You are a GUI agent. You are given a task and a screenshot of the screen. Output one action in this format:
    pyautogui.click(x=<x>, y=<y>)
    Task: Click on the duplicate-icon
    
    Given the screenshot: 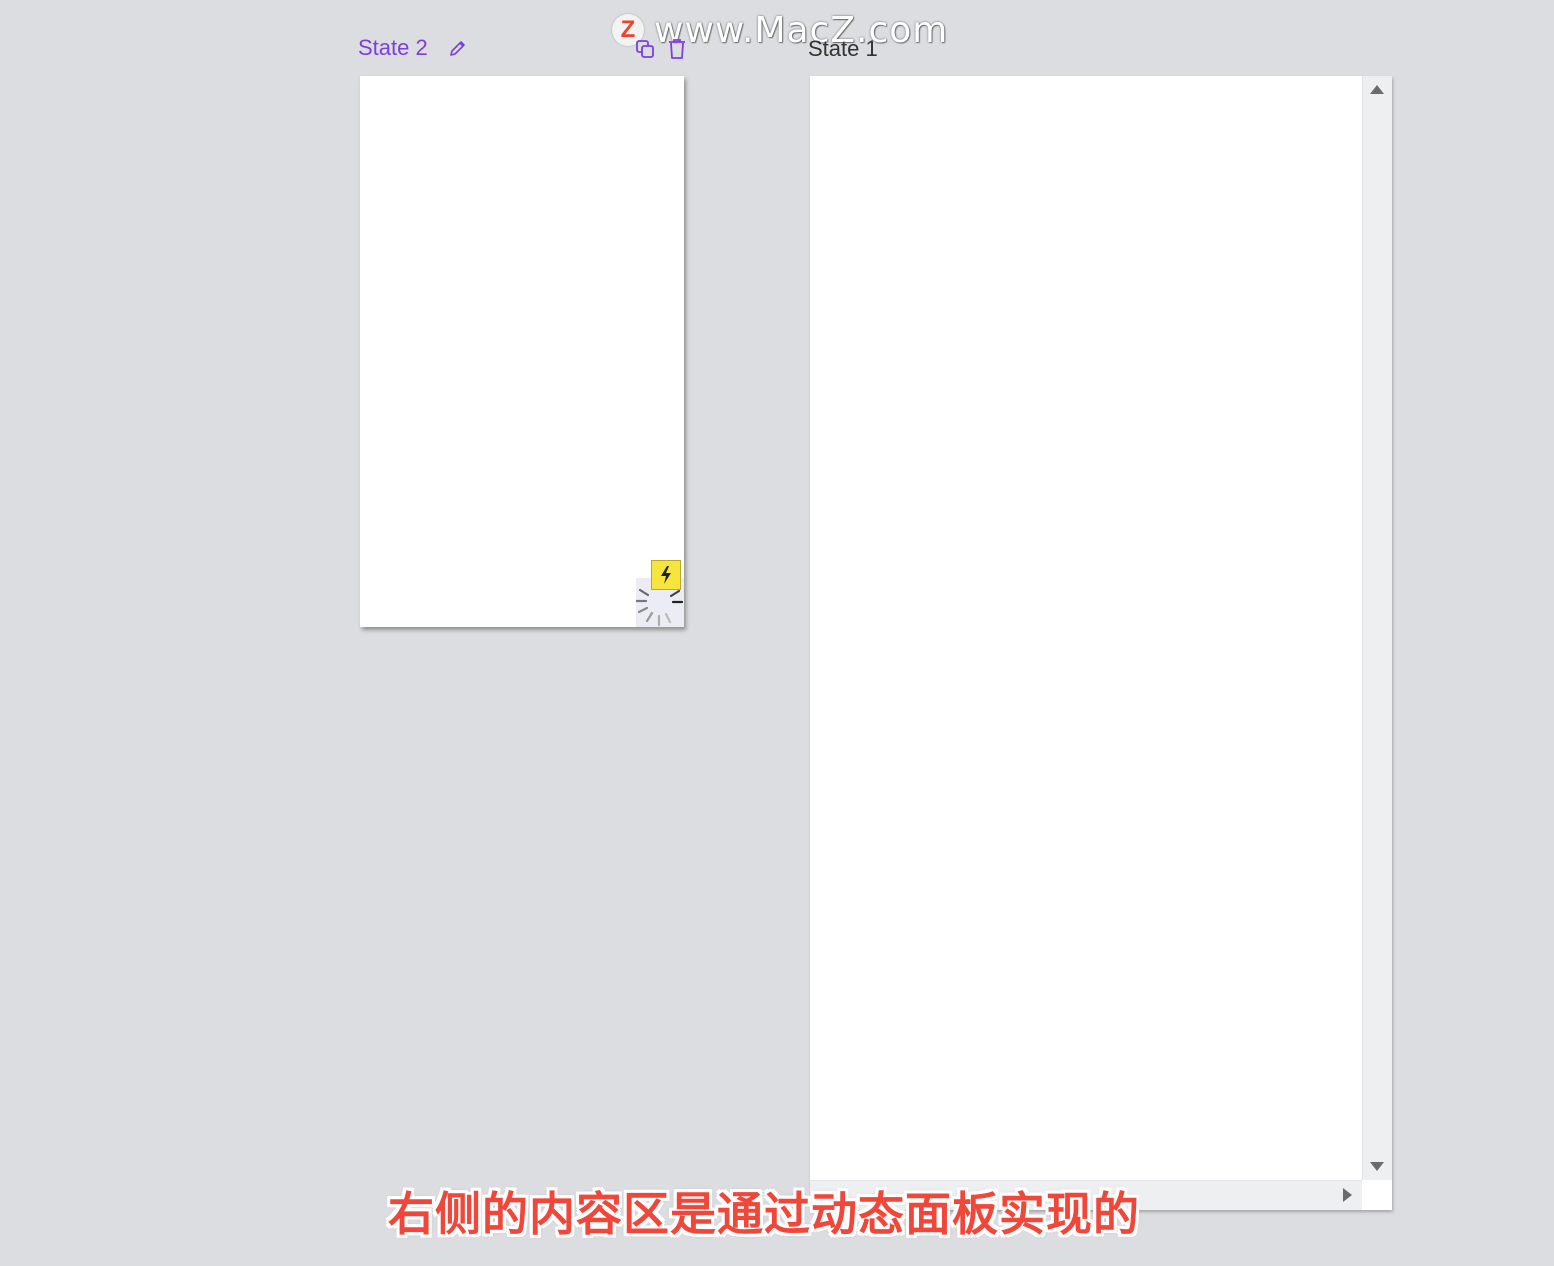 What is the action you would take?
    pyautogui.click(x=645, y=49)
    